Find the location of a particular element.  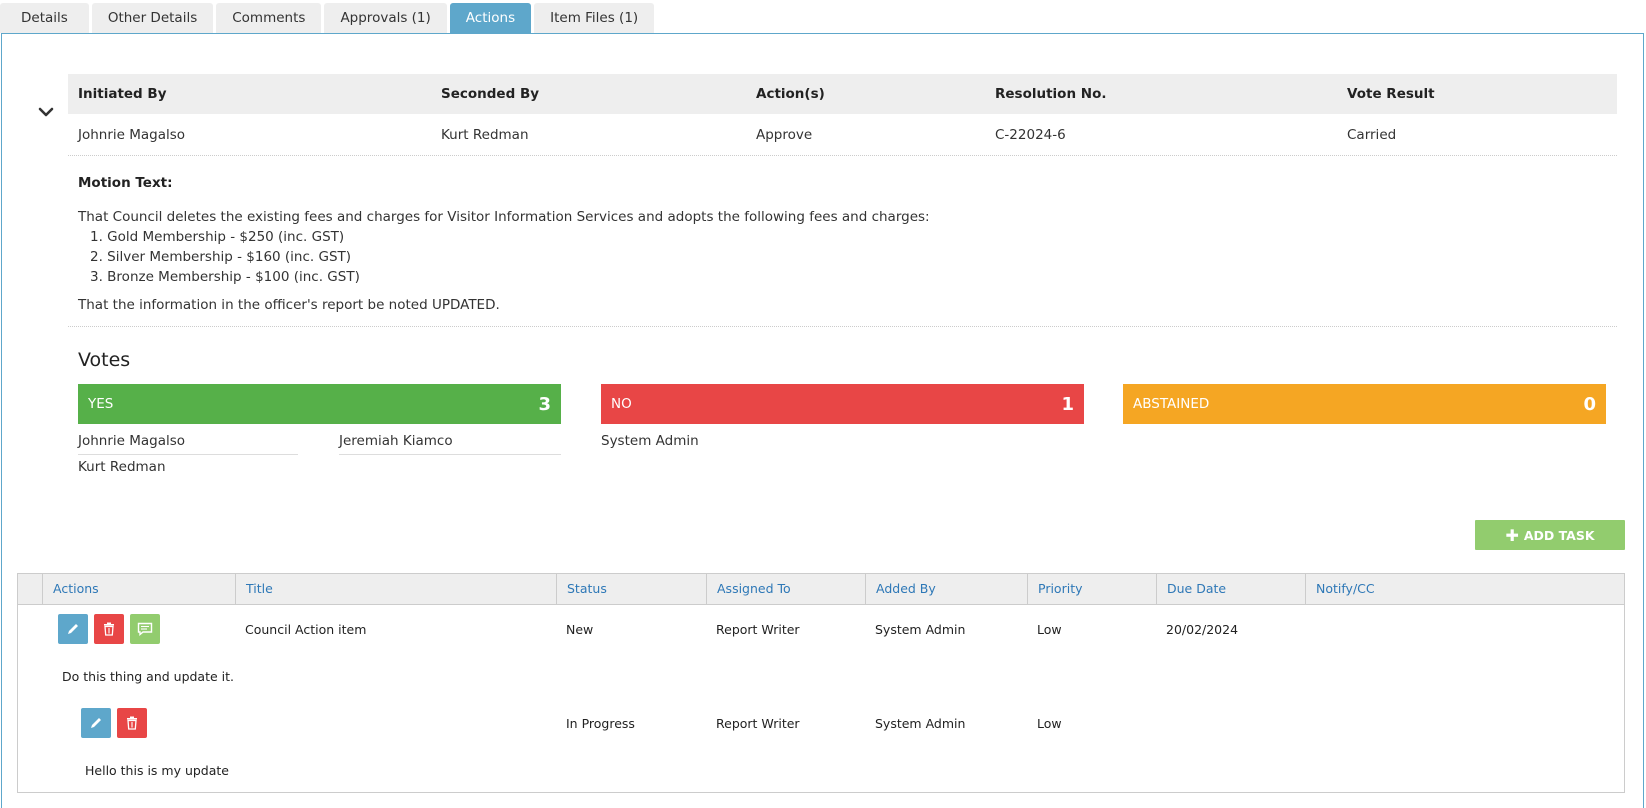

actions-value: Approve is located at coordinates (784, 134).